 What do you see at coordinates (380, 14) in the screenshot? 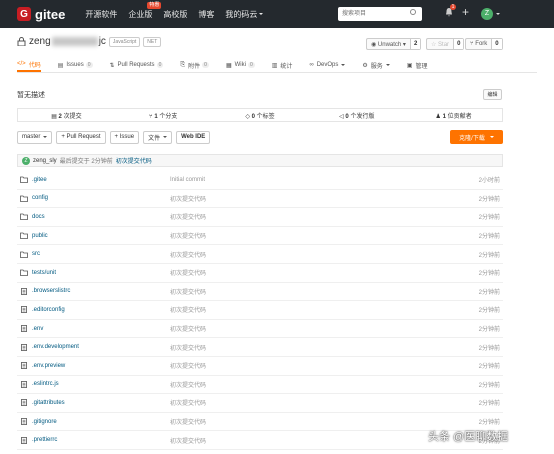
I see `search-input` at bounding box center [380, 14].